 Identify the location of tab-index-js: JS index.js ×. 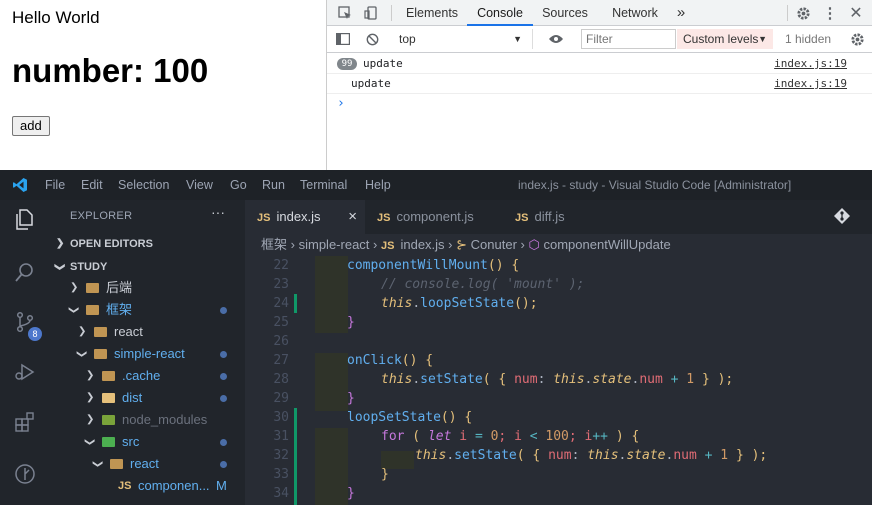
(305, 217).